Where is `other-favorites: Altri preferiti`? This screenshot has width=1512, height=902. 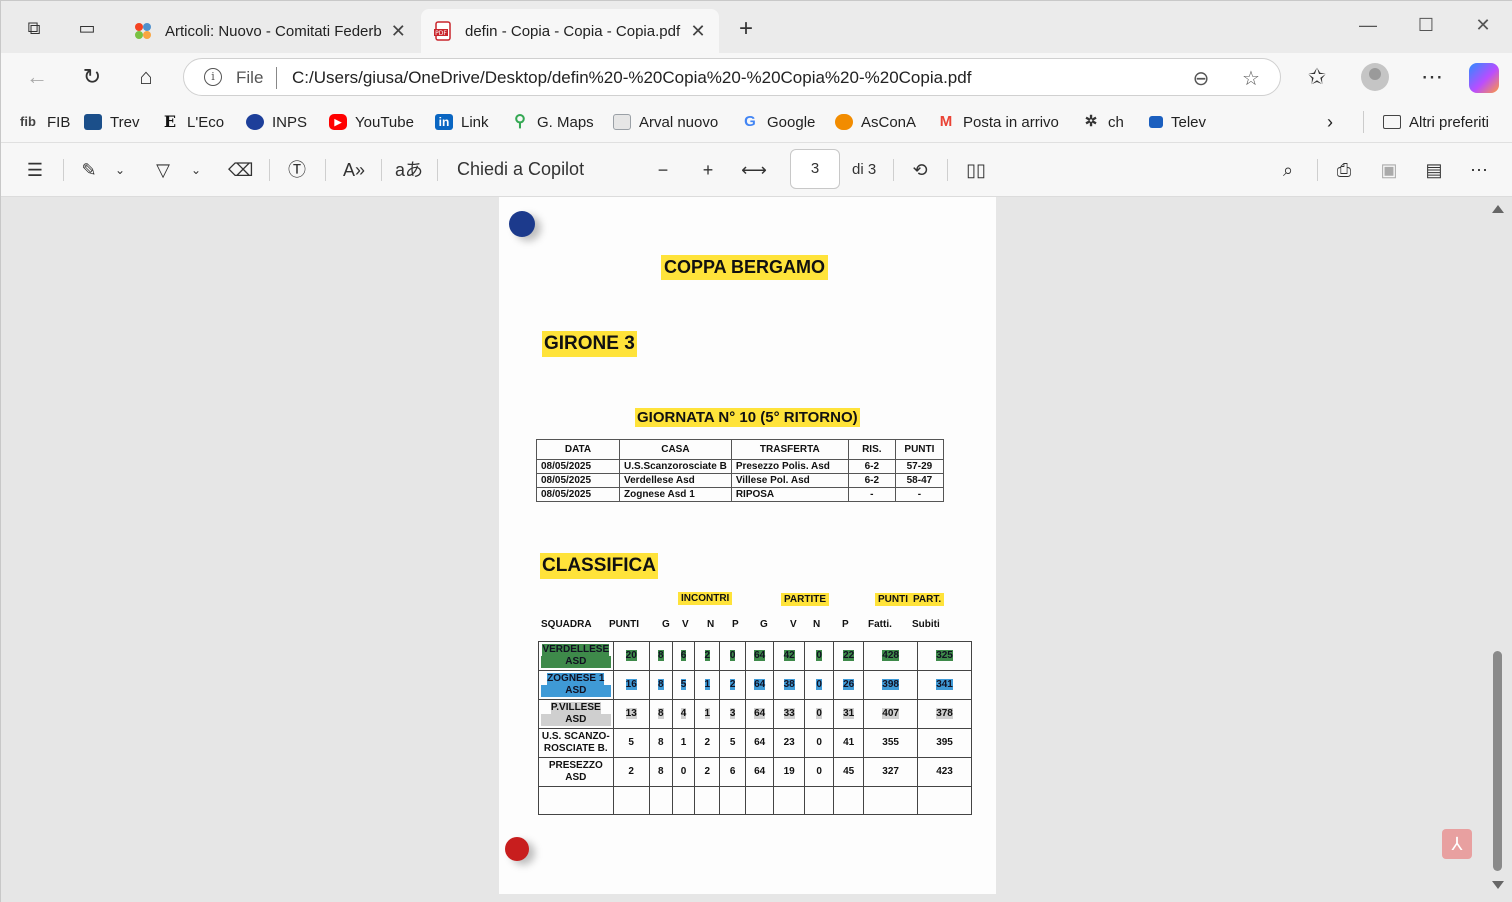
other-favorites: Altri preferiti is located at coordinates (1436, 122).